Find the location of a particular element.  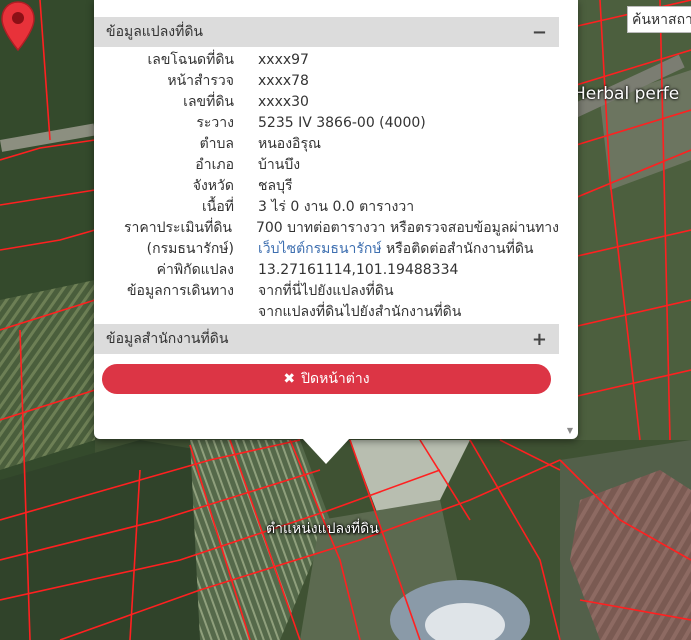

search-input: ค้นหาสถา is located at coordinates (659, 19).